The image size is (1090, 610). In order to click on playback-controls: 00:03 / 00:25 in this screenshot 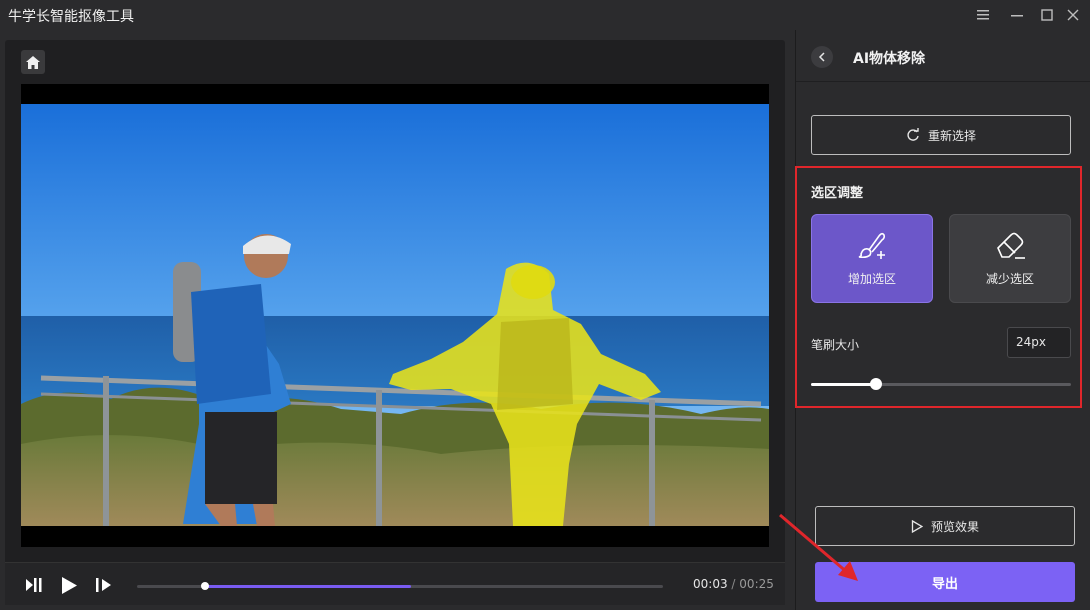, I will do `click(395, 583)`.